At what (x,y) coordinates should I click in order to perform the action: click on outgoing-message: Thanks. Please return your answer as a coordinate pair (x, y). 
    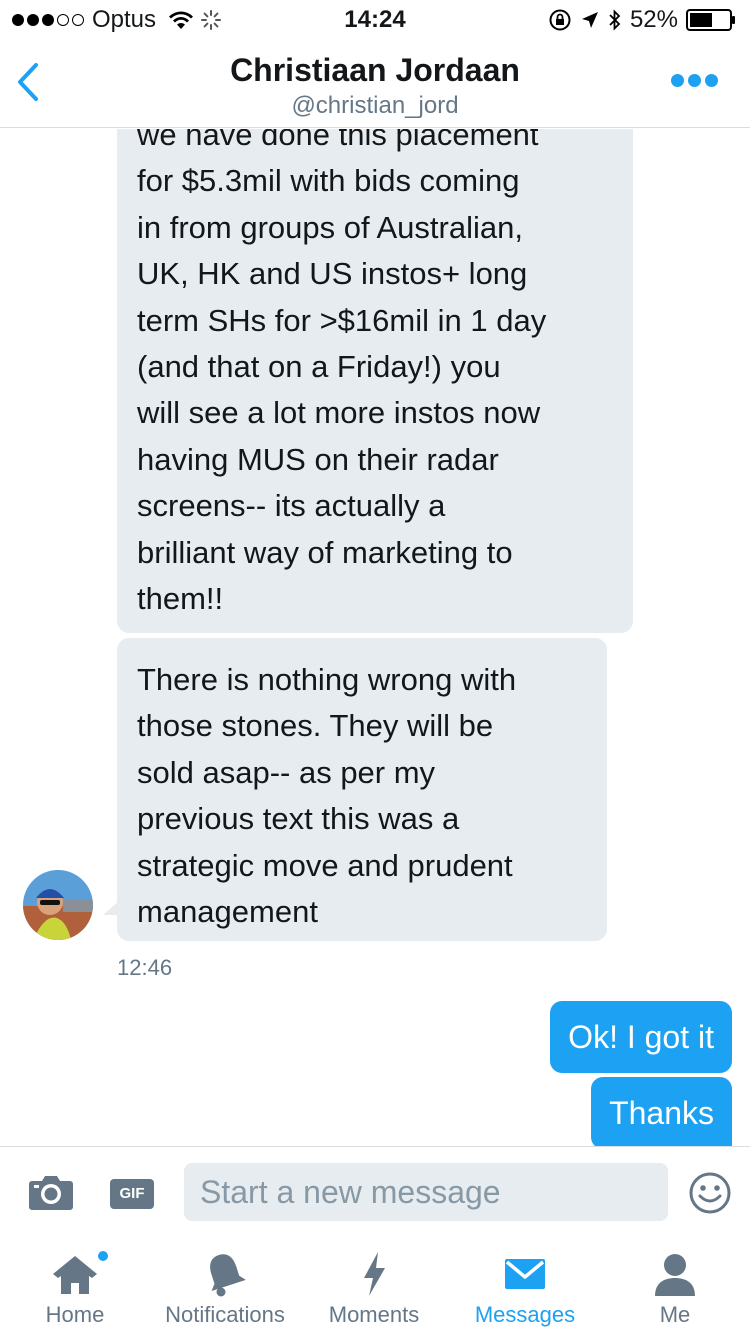
    Looking at the image, I should click on (661, 1111).